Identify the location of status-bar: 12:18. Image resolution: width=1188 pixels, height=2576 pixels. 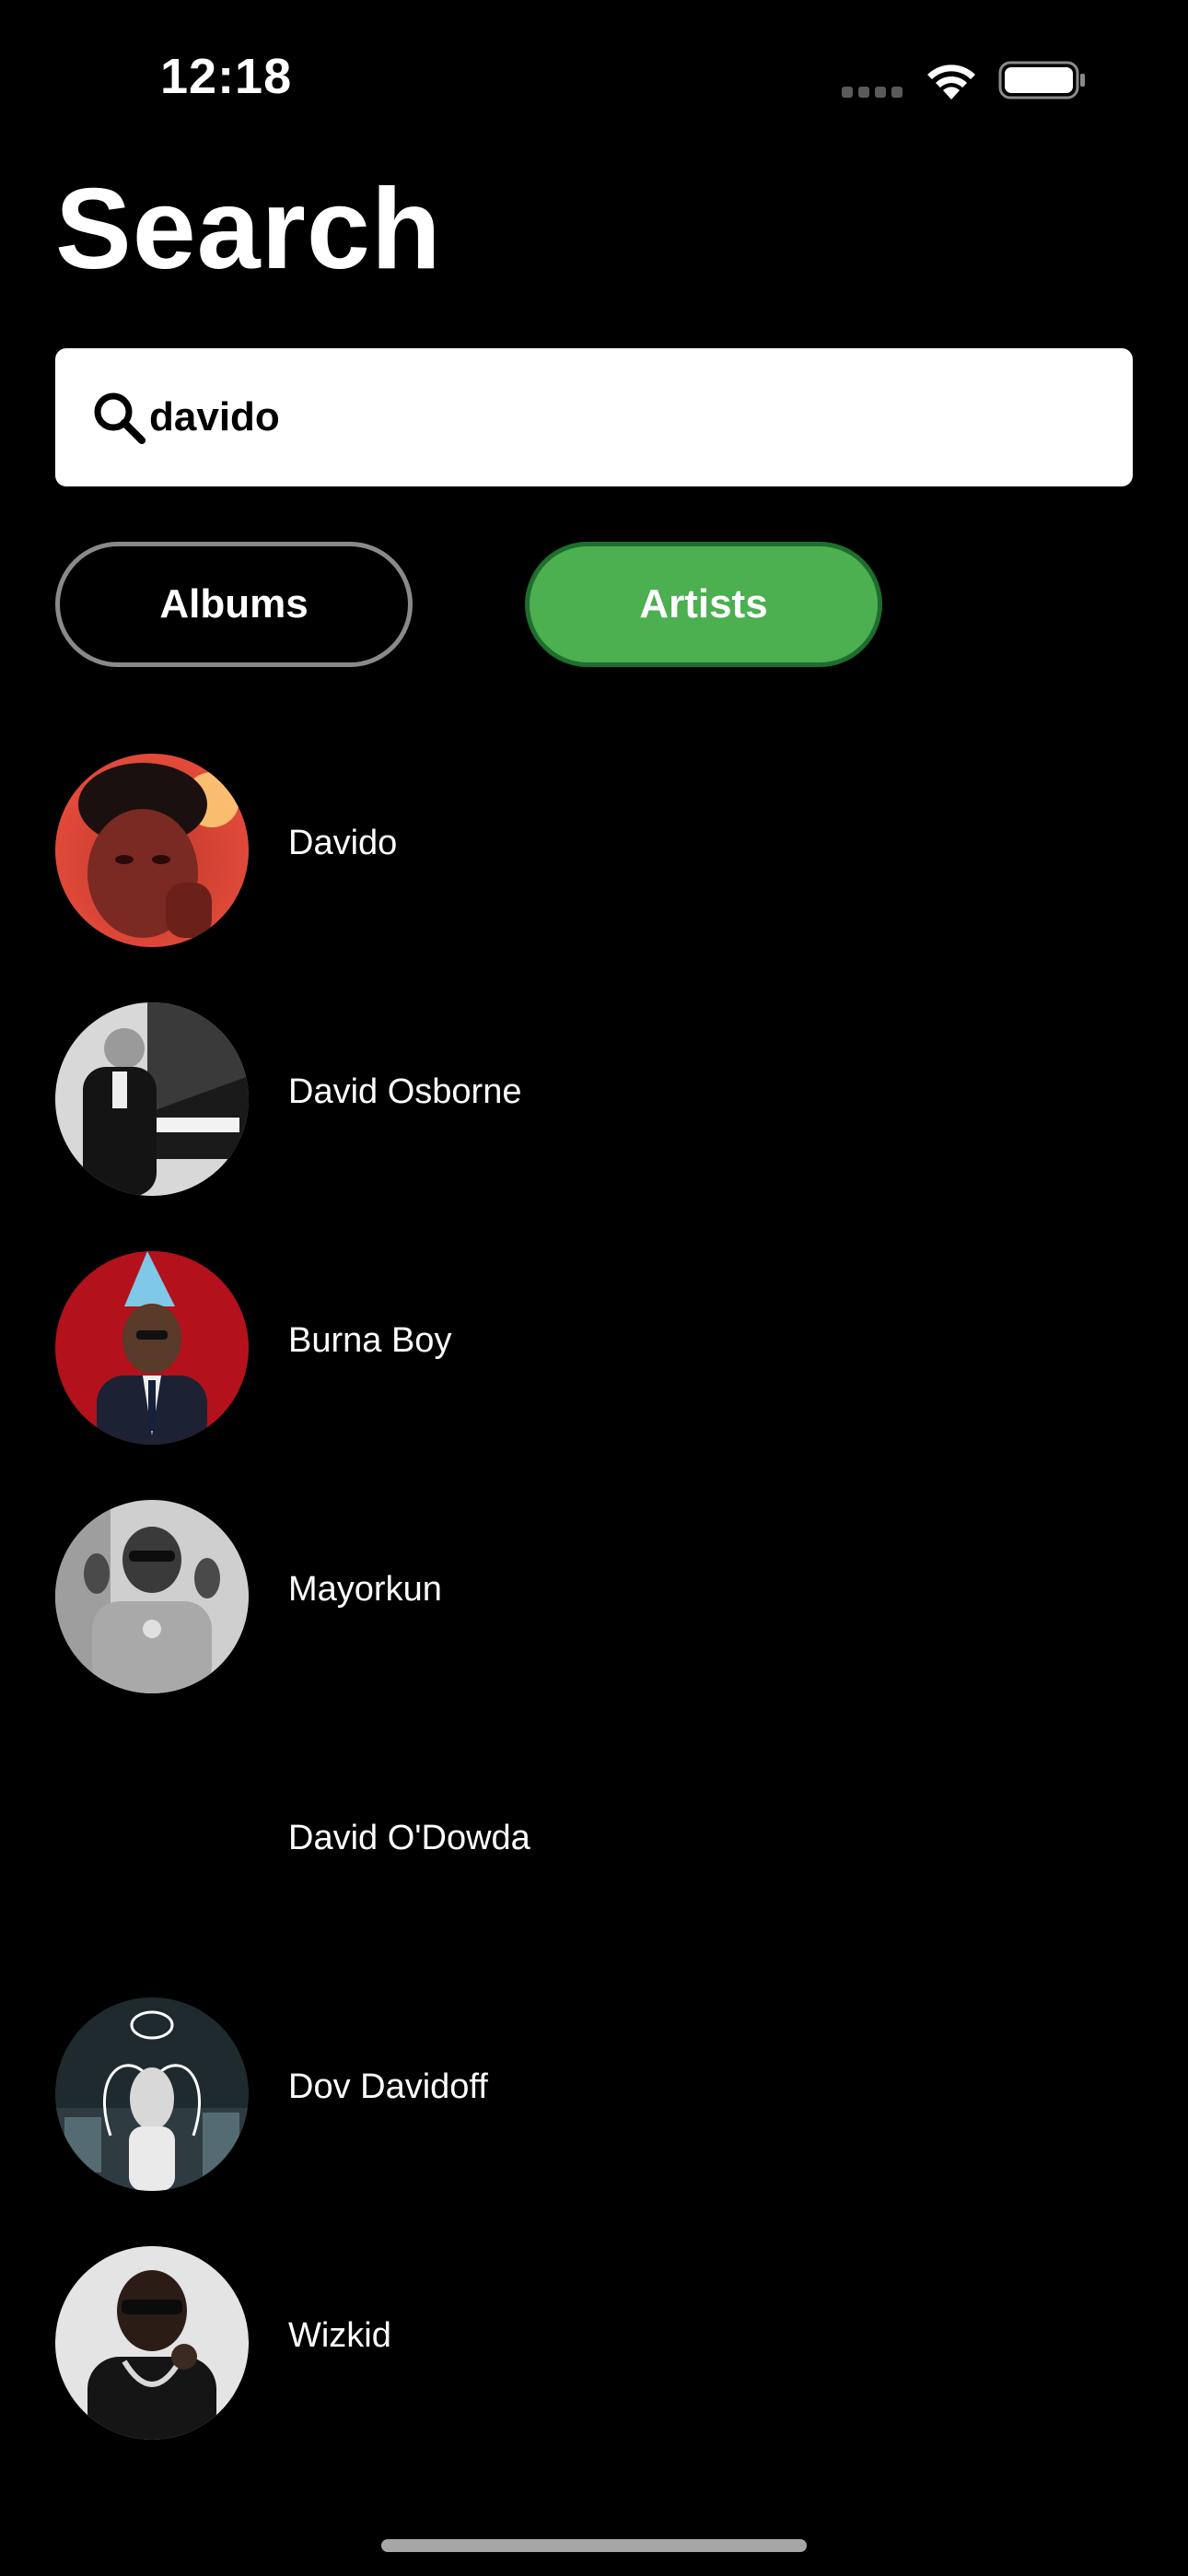
(594, 78).